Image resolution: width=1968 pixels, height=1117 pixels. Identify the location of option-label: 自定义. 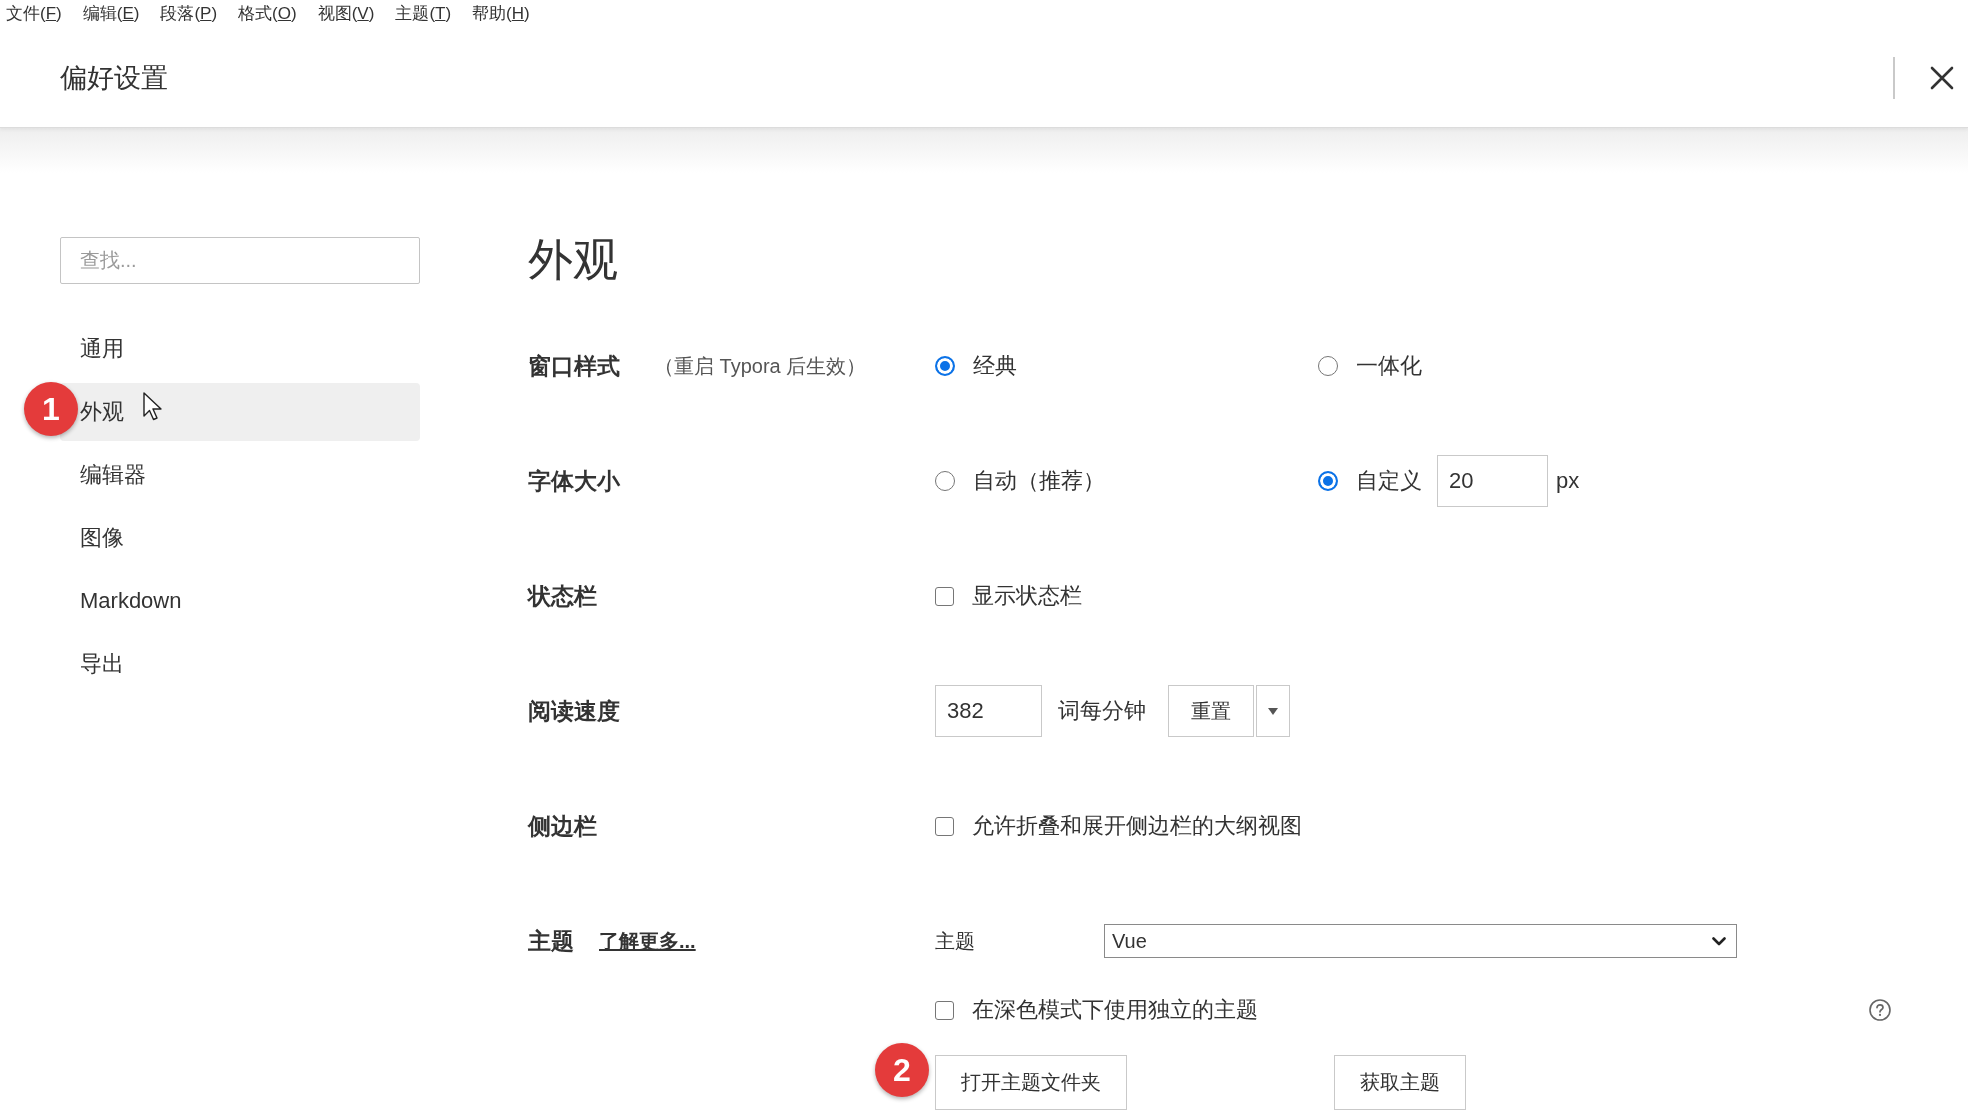
(1389, 481).